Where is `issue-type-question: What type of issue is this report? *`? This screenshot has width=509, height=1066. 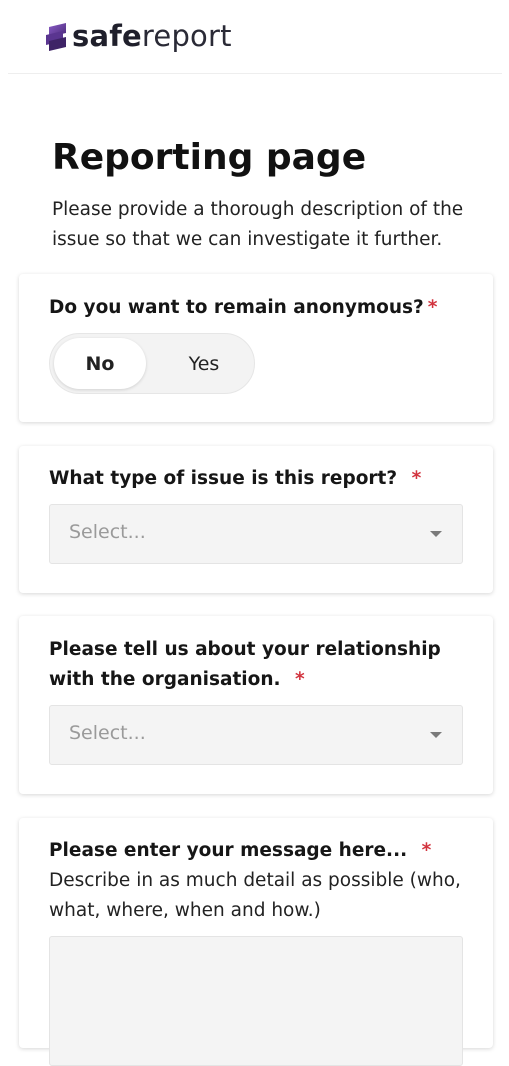 issue-type-question: What type of issue is this report? * is located at coordinates (261, 479).